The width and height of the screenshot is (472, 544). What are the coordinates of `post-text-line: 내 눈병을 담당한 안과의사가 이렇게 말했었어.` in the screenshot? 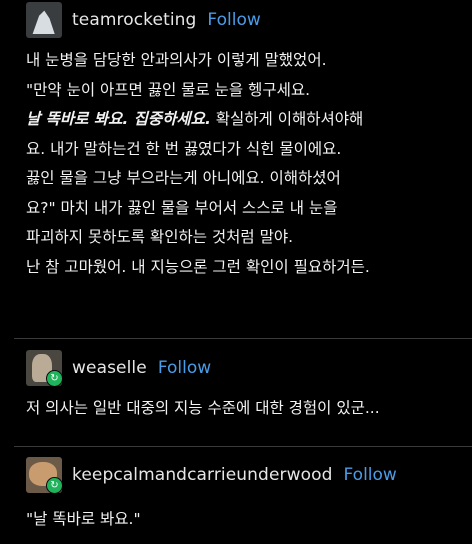 It's located at (176, 60).